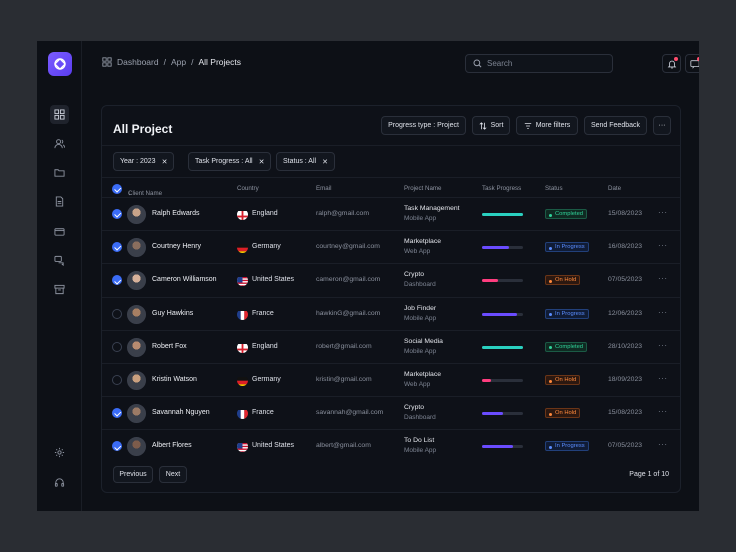 The width and height of the screenshot is (736, 552). I want to click on email: courtney@gmail.com, so click(348, 247).